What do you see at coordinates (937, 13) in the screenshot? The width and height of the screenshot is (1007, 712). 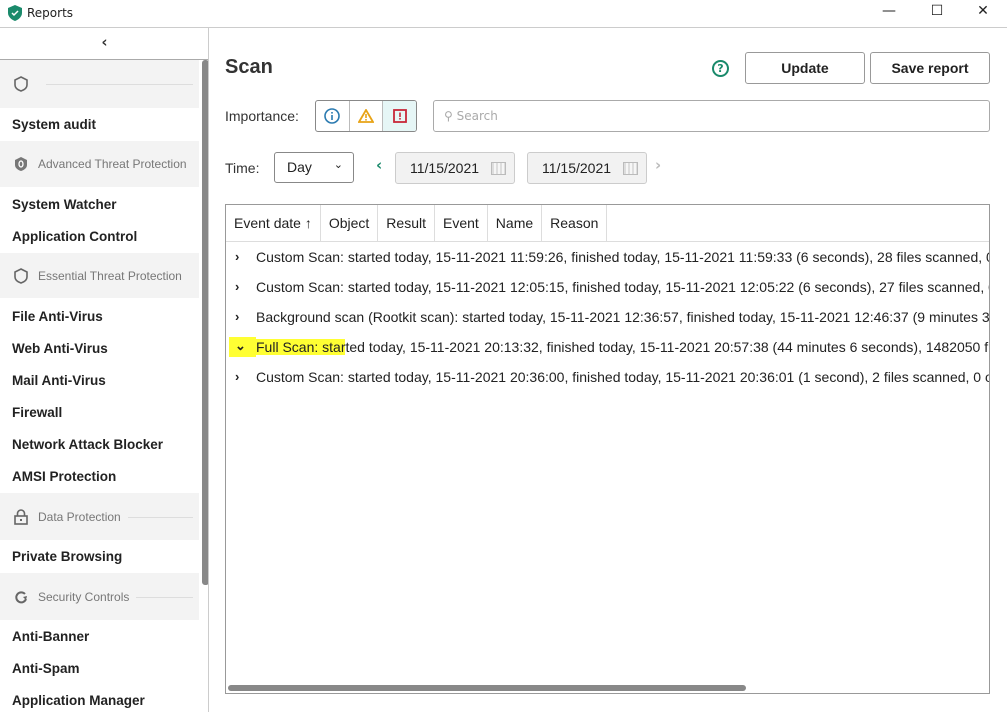 I see `maximize-button: ☐` at bounding box center [937, 13].